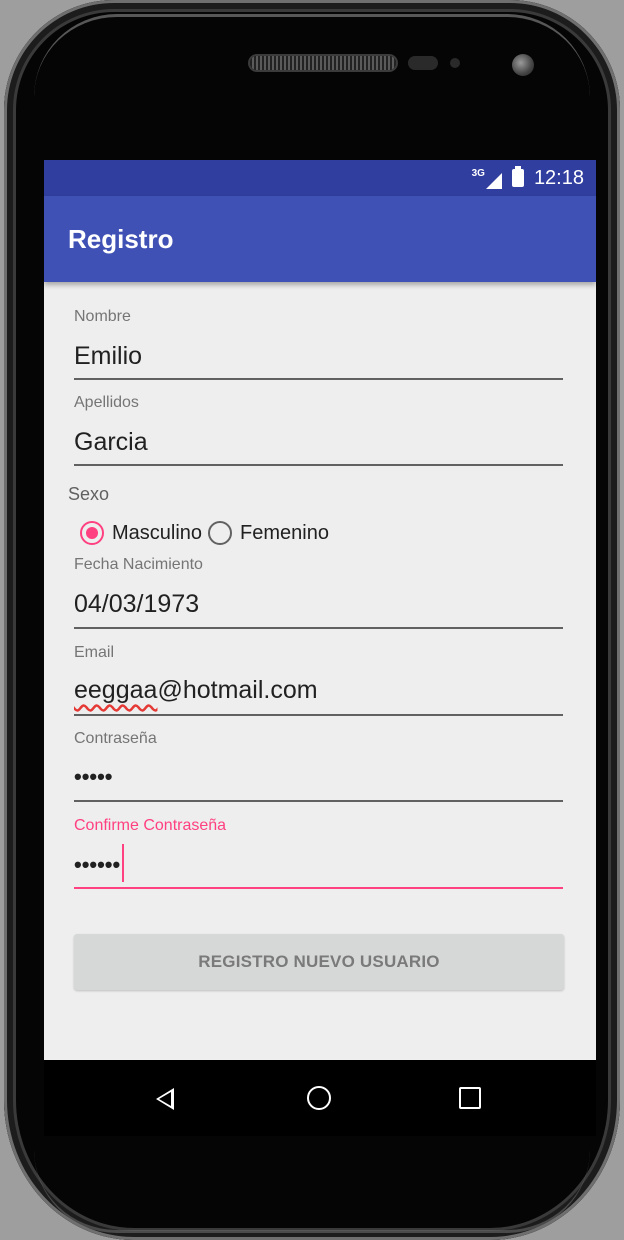  I want to click on password-underline, so click(318, 801).